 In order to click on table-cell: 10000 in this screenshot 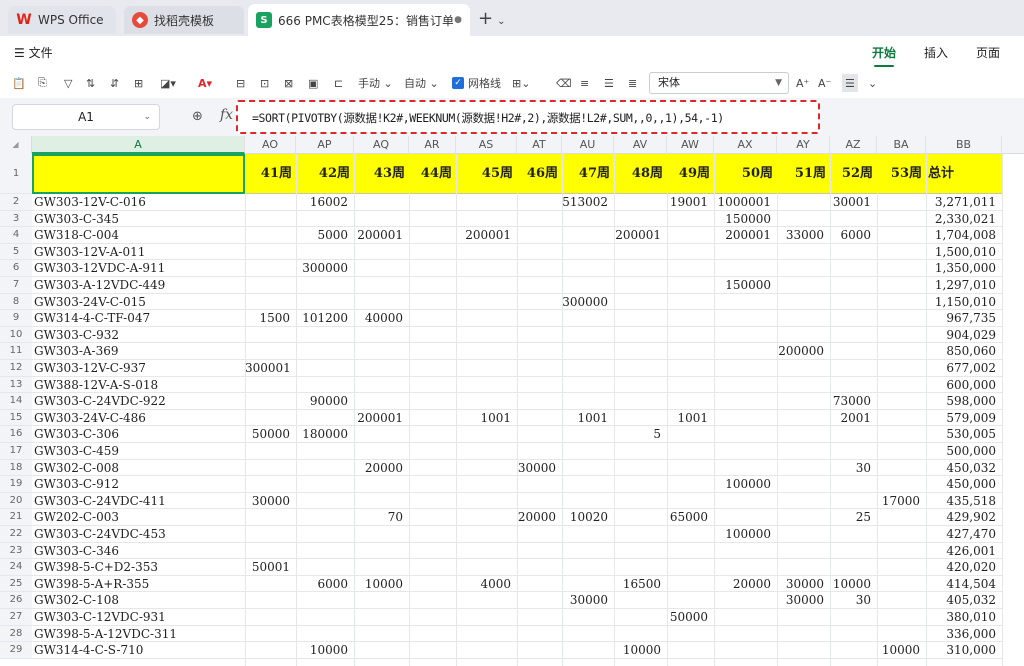, I will do `click(901, 650)`.